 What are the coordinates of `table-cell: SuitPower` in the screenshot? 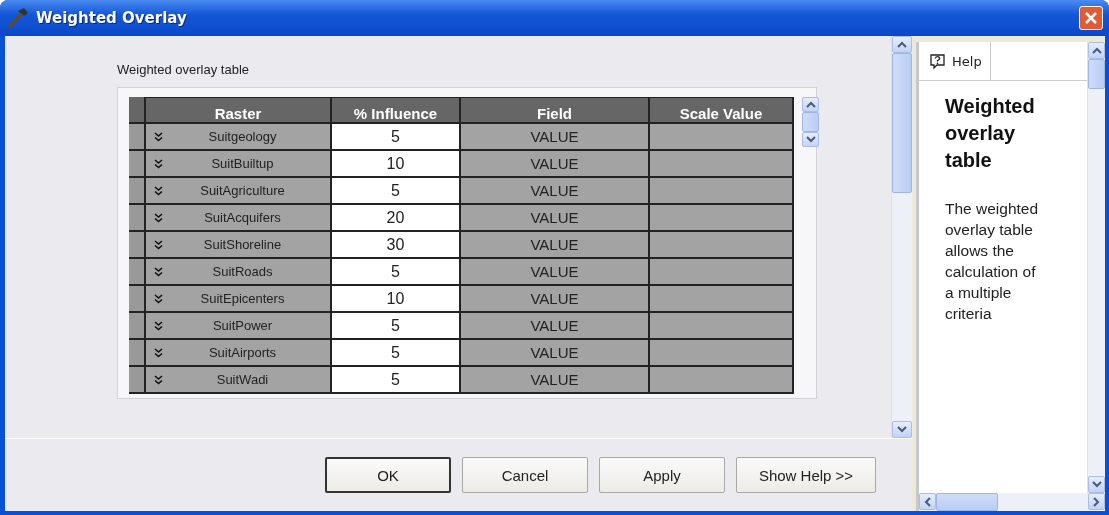 It's located at (239, 325).